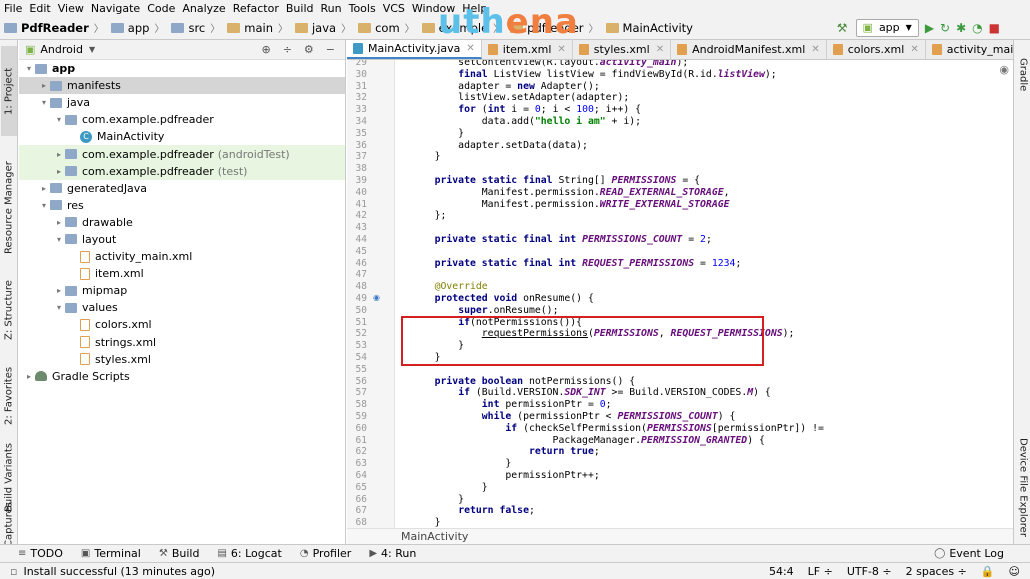  Describe the element at coordinates (9, 396) in the screenshot. I see `tool-tab-favorites: 2: Favorites` at that location.